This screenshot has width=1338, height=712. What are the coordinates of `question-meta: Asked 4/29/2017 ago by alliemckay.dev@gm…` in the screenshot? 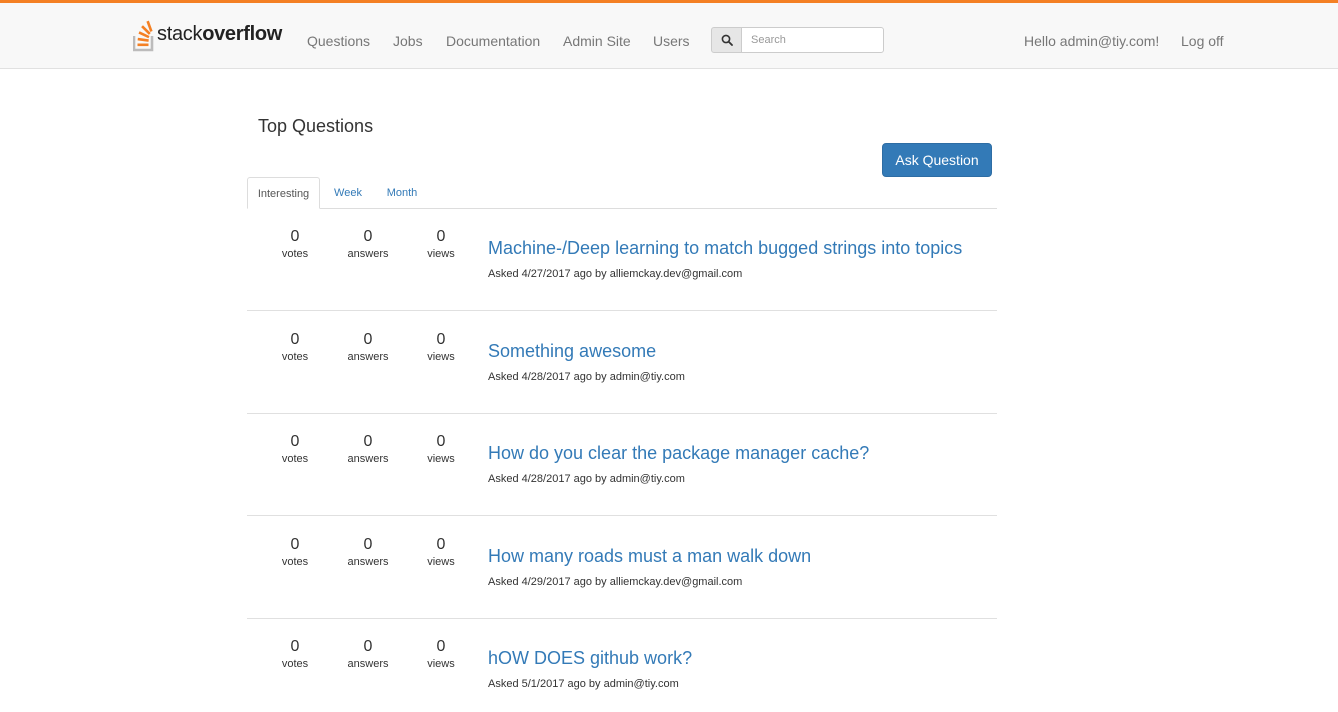 It's located at (615, 582).